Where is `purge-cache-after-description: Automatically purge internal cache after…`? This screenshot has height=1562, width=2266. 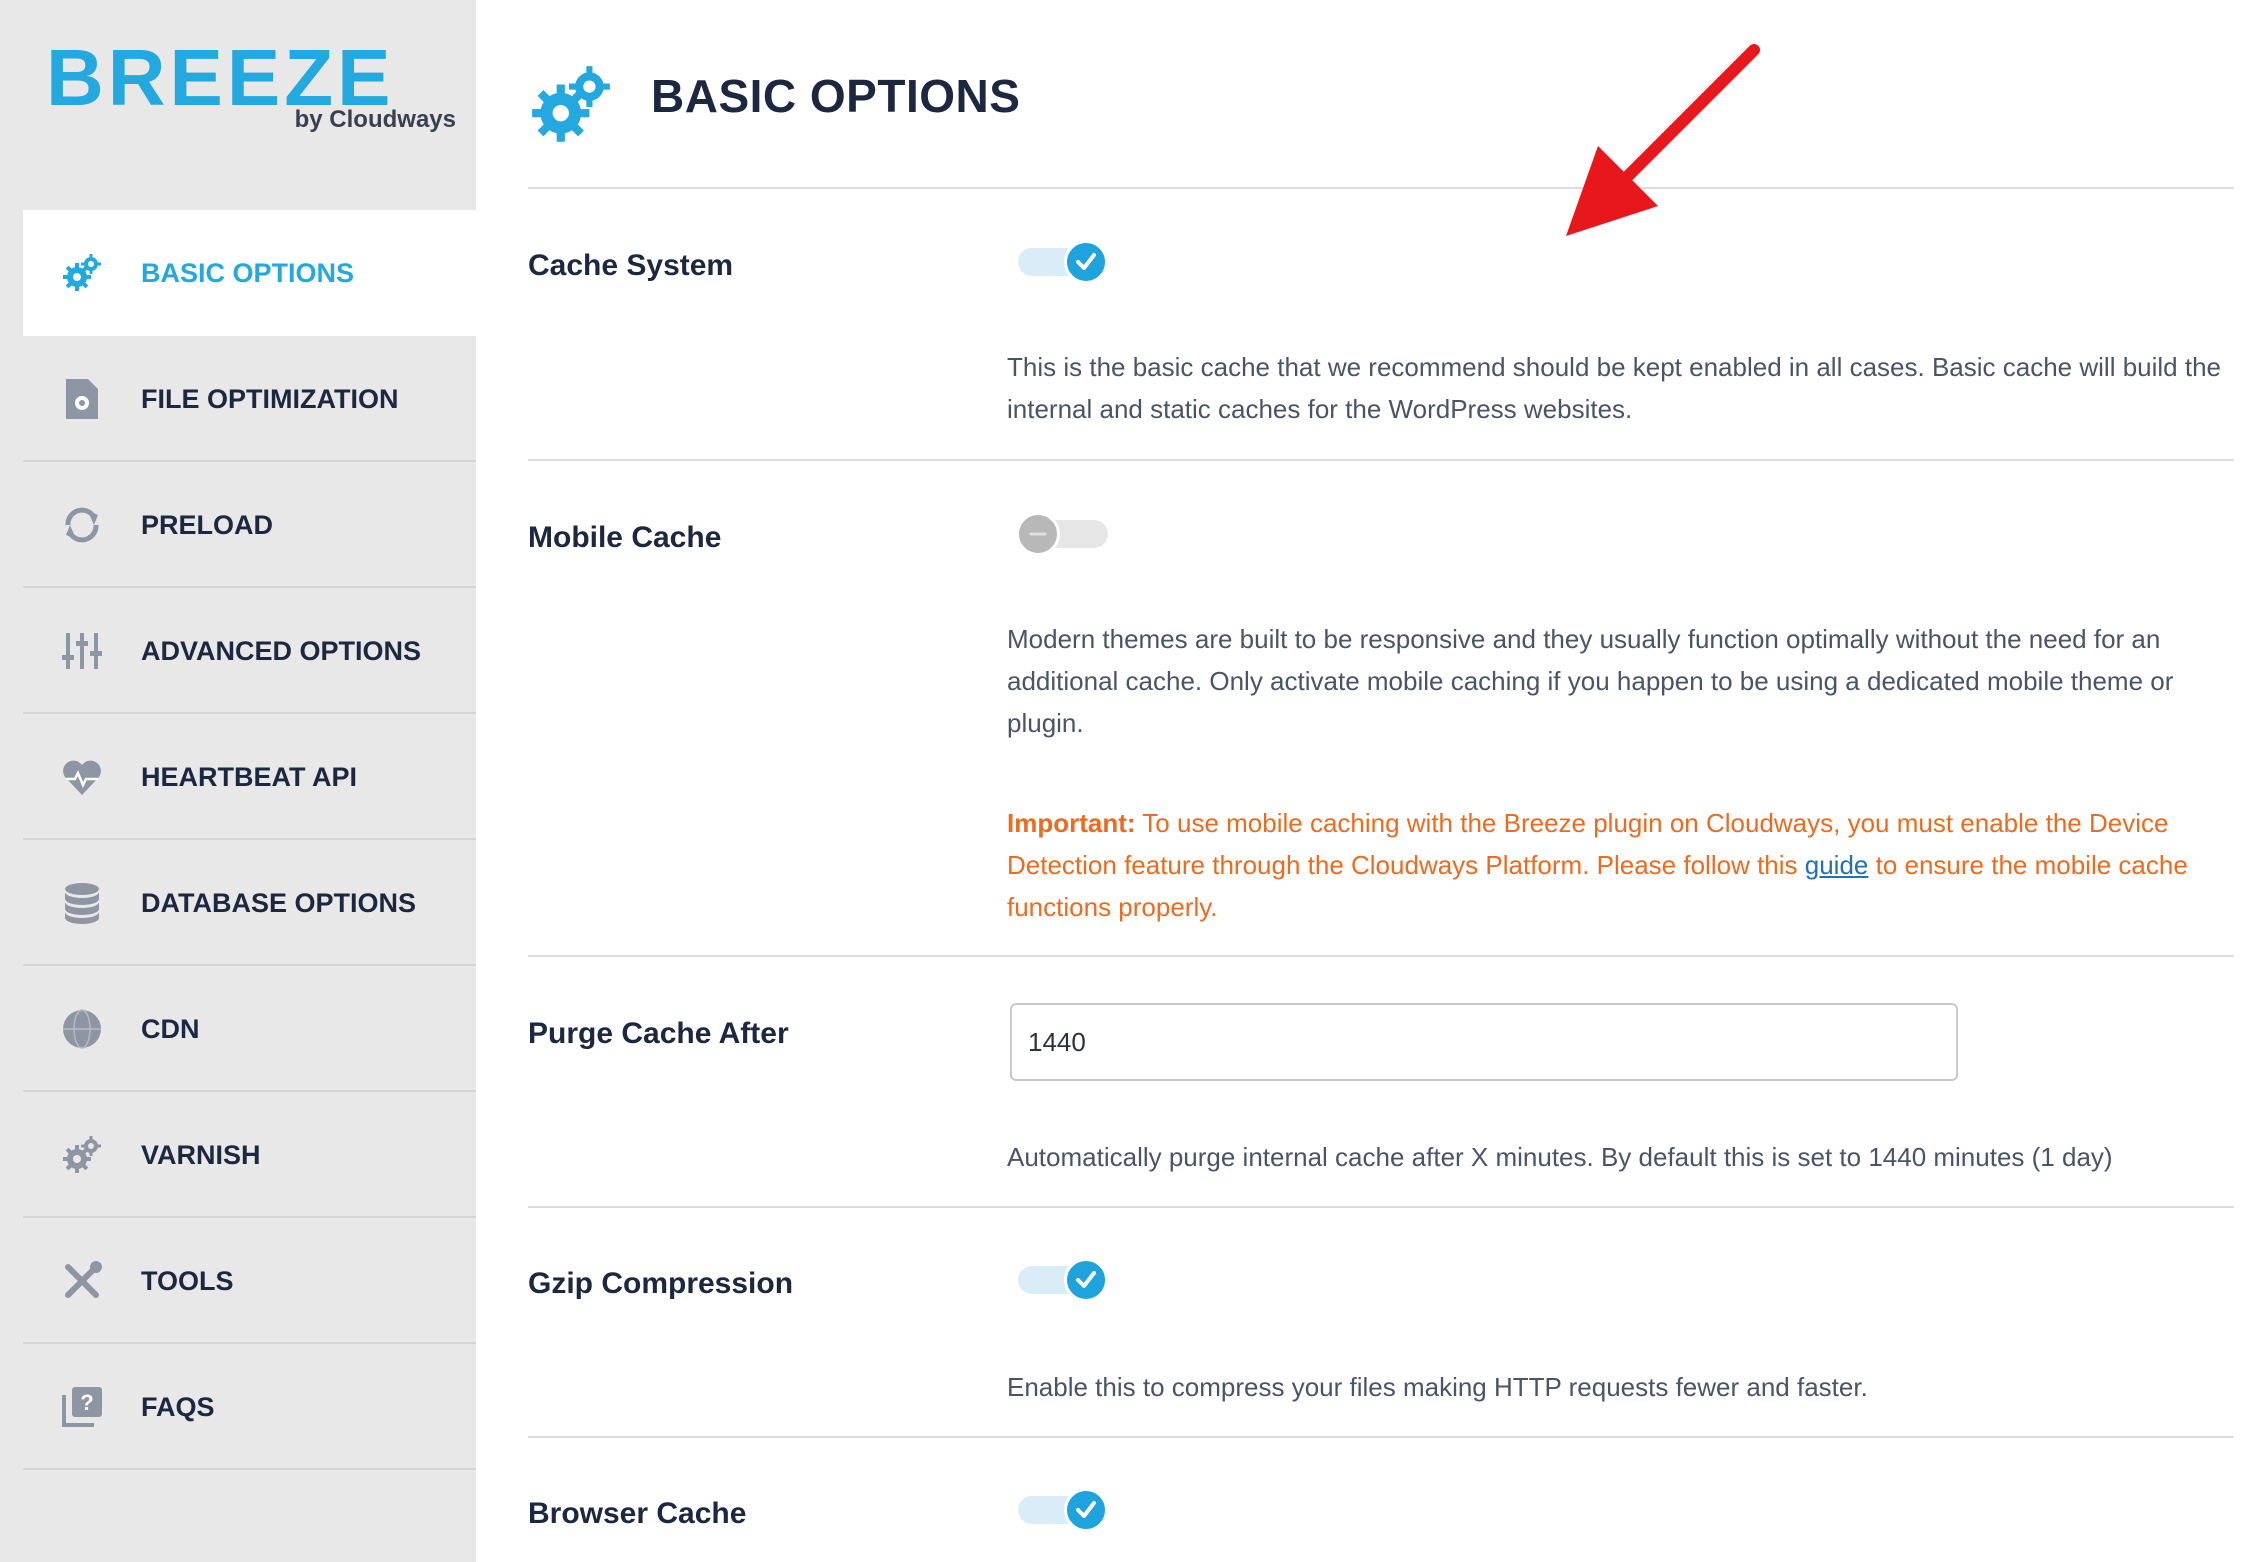
purge-cache-after-description: Automatically purge internal cache after… is located at coordinates (1560, 1157).